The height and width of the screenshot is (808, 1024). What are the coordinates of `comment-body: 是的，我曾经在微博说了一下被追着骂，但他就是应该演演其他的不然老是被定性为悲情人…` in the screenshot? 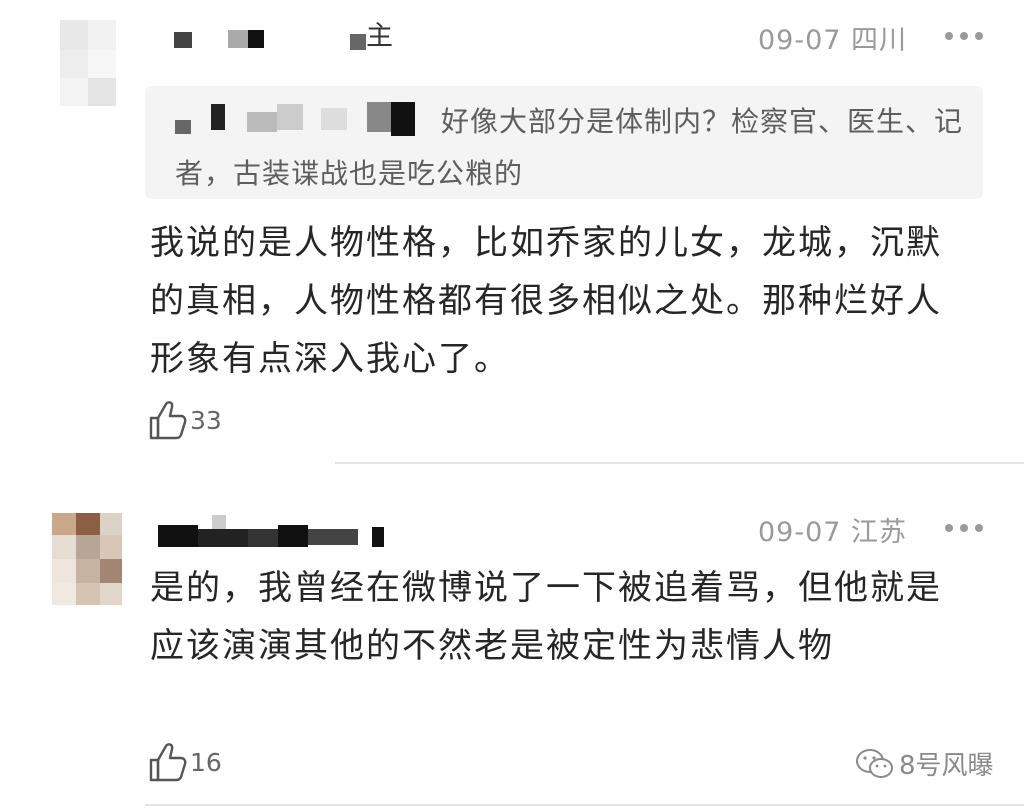 It's located at (546, 617).